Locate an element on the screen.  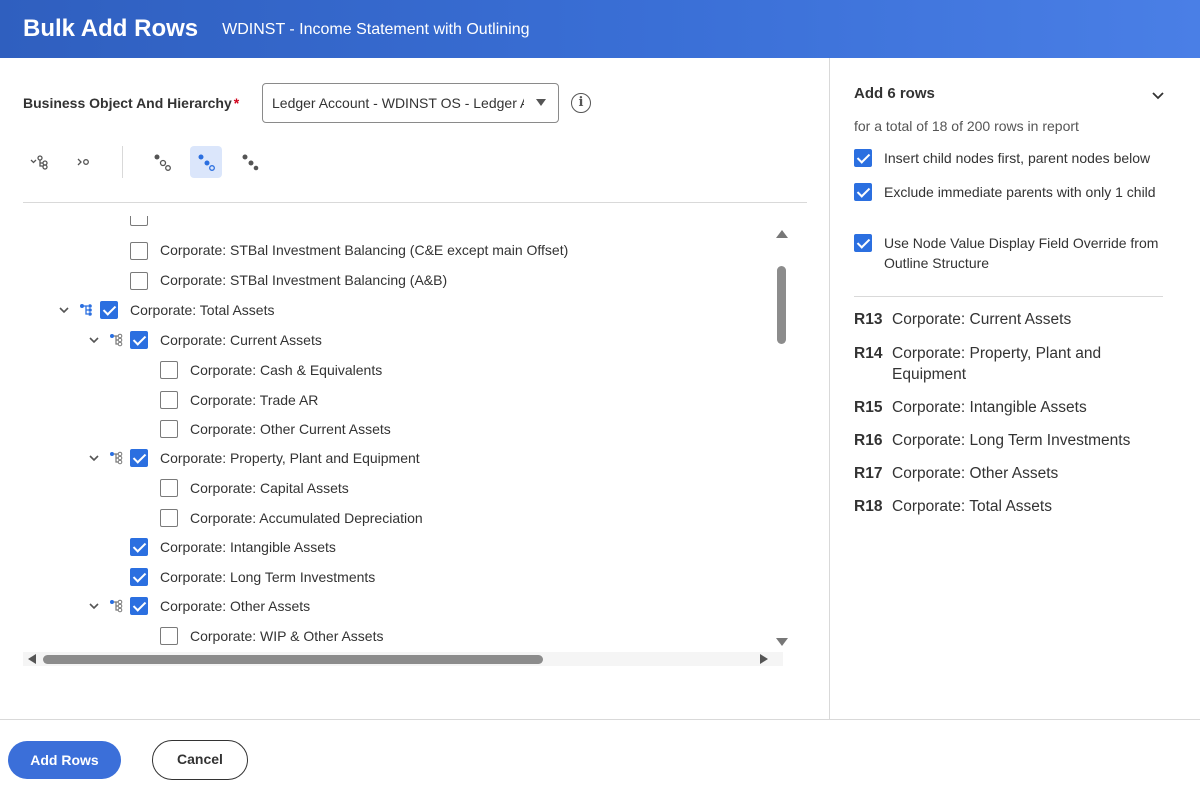
dropdown-arrow-icon is located at coordinates (541, 102).